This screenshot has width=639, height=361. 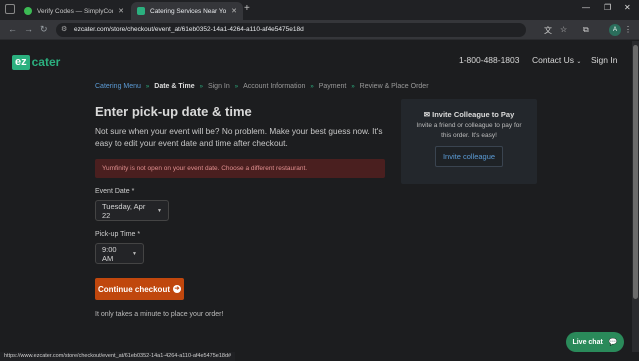 I want to click on tab-title: Verify Codes — SimplyCodes, so click(x=75, y=11).